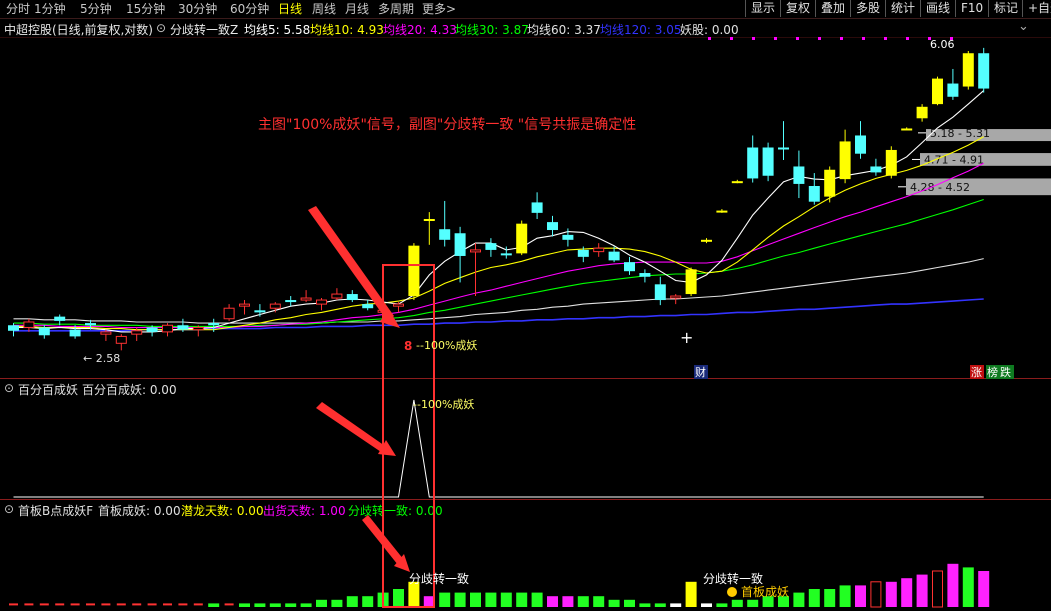  I want to click on sub2-signal-label-2: 分歧转一致, so click(733, 578).